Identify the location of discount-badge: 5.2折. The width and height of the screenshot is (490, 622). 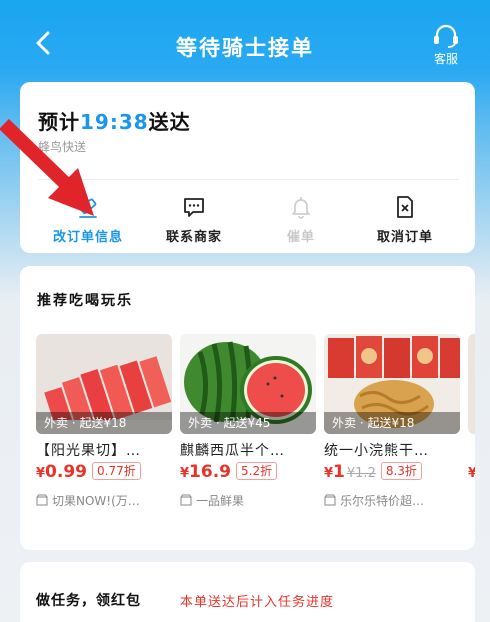
(257, 471).